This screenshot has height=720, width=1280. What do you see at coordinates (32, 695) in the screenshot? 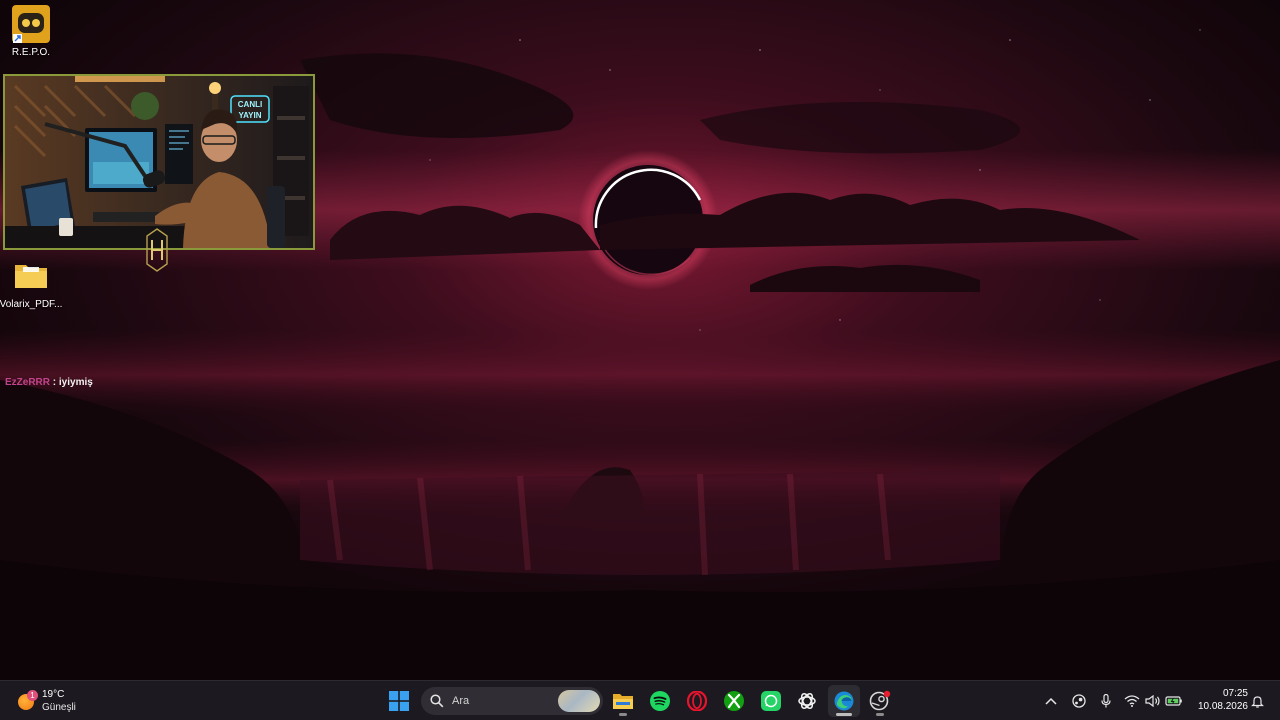
I see `notification-badge: 1` at bounding box center [32, 695].